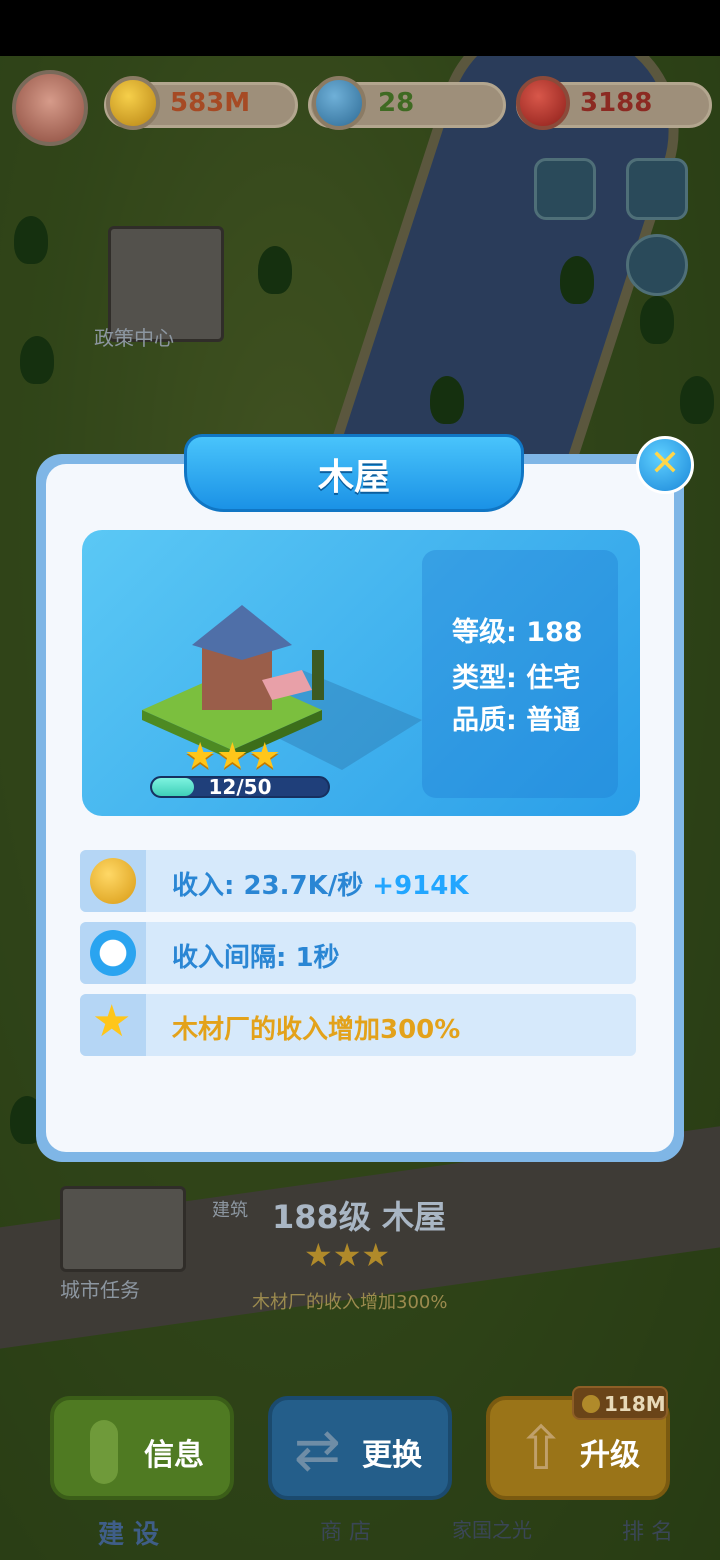 This screenshot has height=1560, width=720. Describe the element at coordinates (358, 953) in the screenshot. I see `interval-row: 收入间隔: 1秒` at that location.